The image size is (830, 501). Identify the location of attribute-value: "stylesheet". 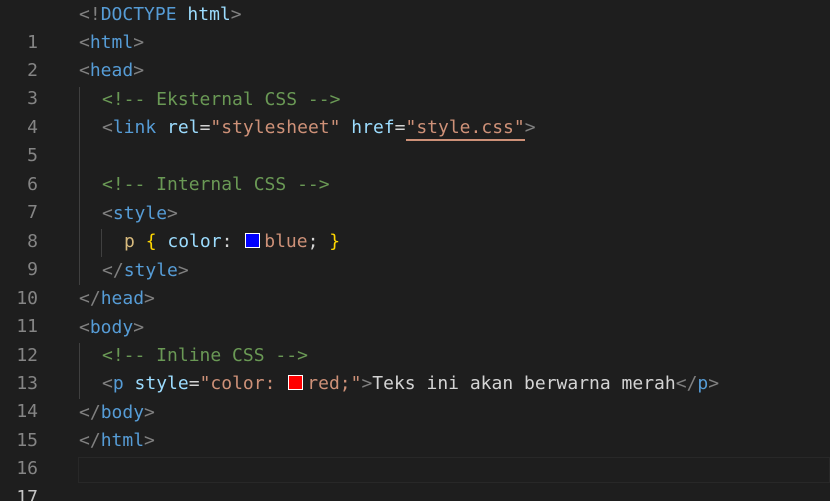
(275, 127).